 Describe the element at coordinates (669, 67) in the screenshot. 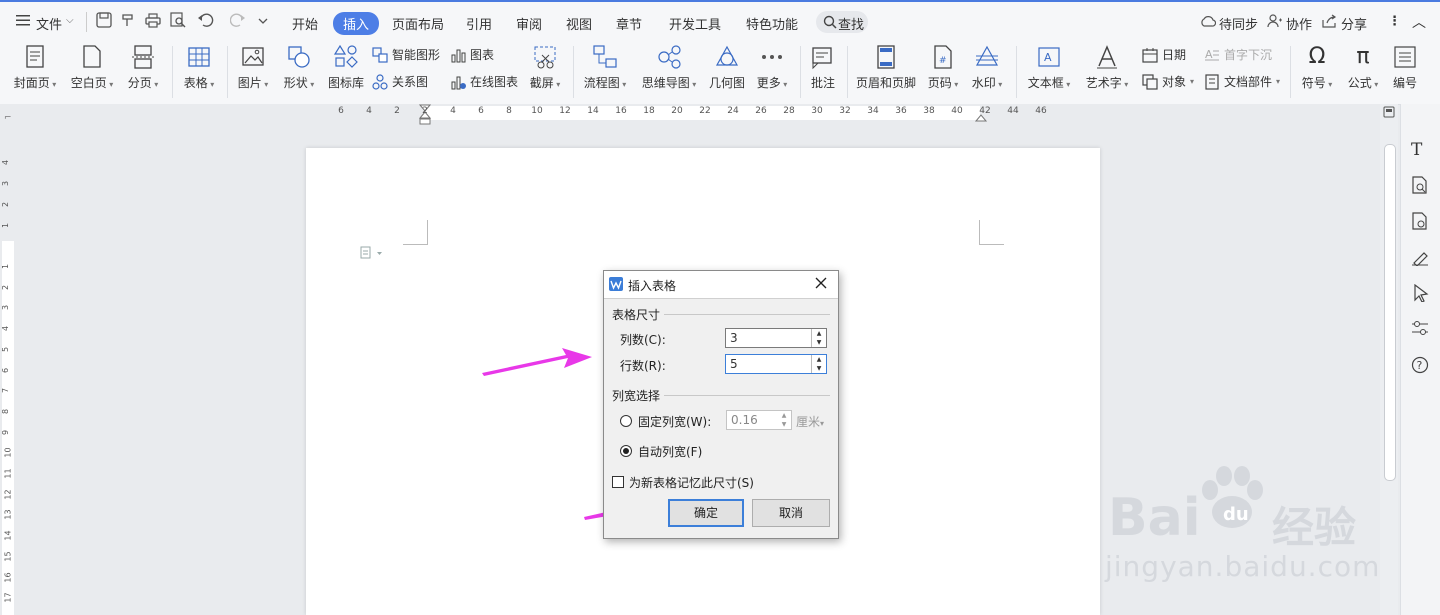

I see `mind-map-button: 思维导图 ▾` at that location.